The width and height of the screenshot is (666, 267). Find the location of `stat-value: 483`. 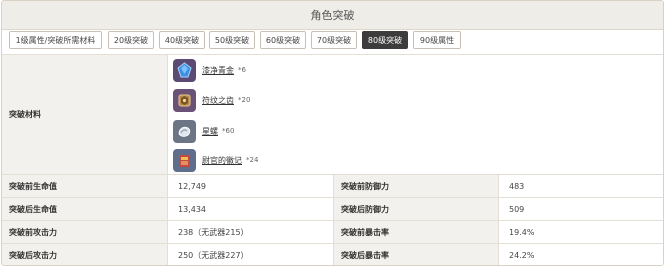

stat-value: 483 is located at coordinates (581, 186).